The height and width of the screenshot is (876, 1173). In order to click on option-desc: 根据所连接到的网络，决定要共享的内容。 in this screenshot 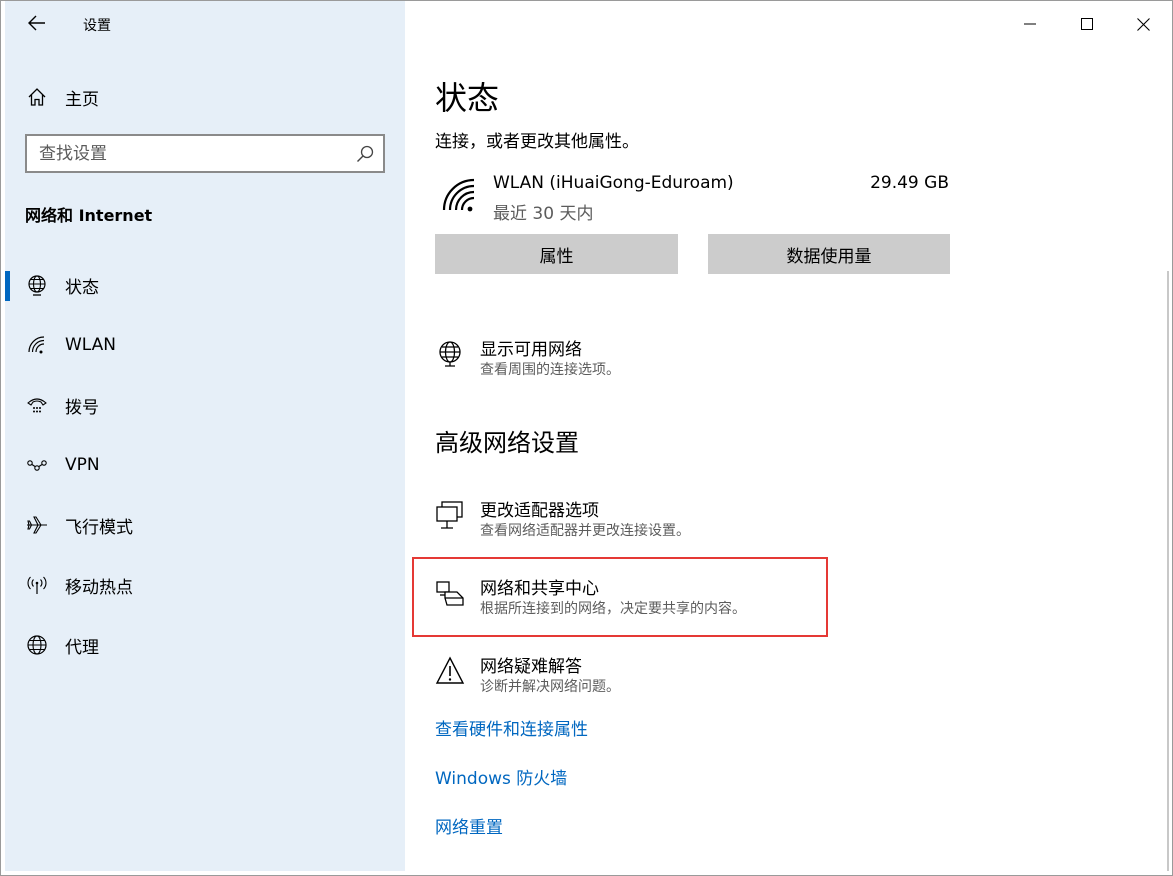, I will do `click(613, 609)`.